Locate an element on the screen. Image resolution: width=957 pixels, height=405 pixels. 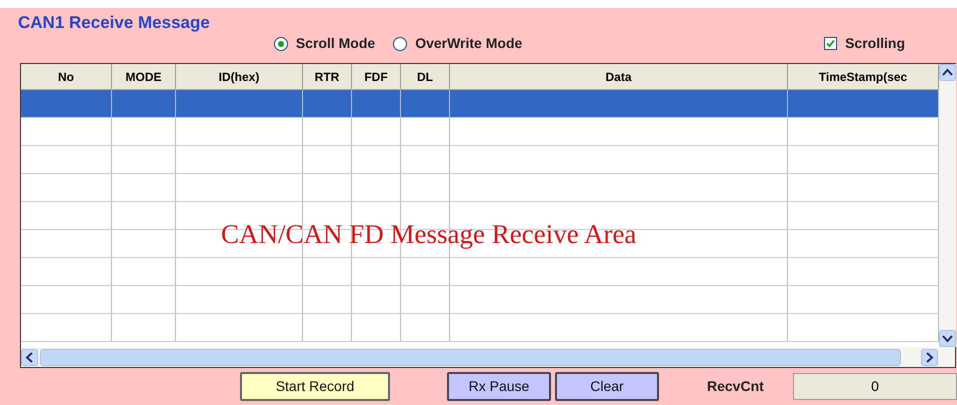
recv-count-label: RecvCnt is located at coordinates (735, 386).